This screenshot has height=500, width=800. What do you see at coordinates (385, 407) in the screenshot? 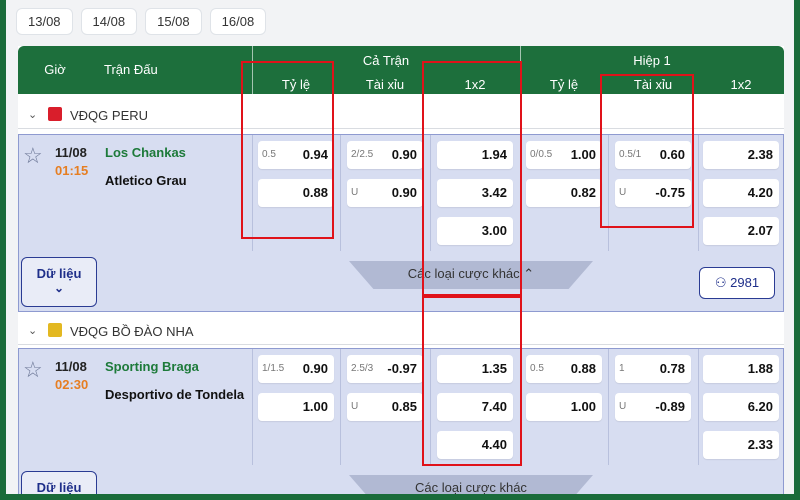
I see `odds-cell: U 0.85` at bounding box center [385, 407].